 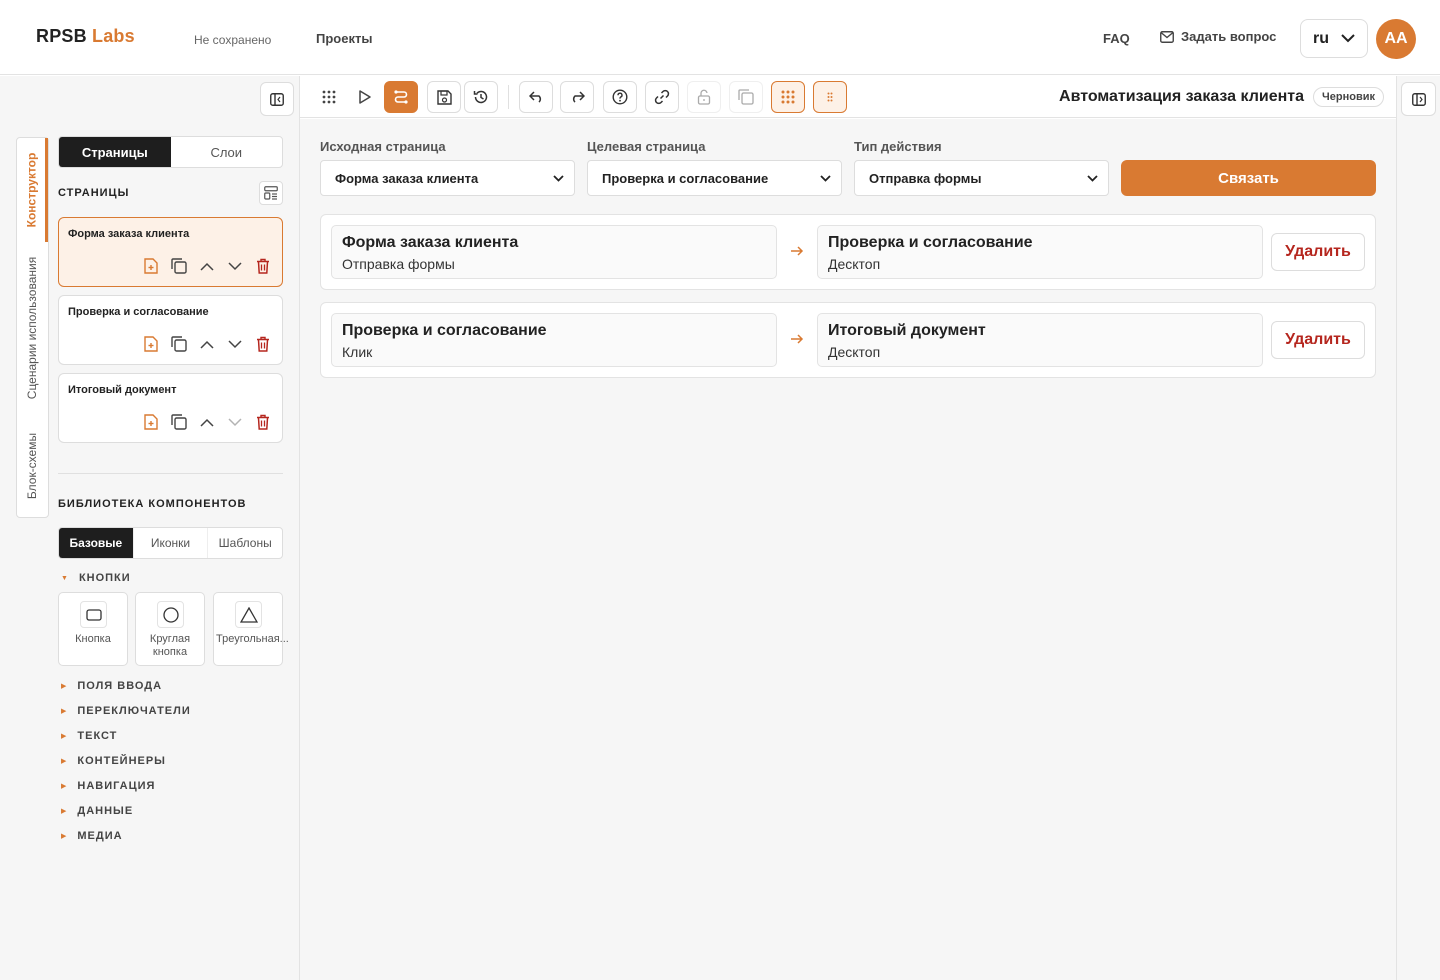 I want to click on tab-basic: Базовые, so click(x=96, y=543).